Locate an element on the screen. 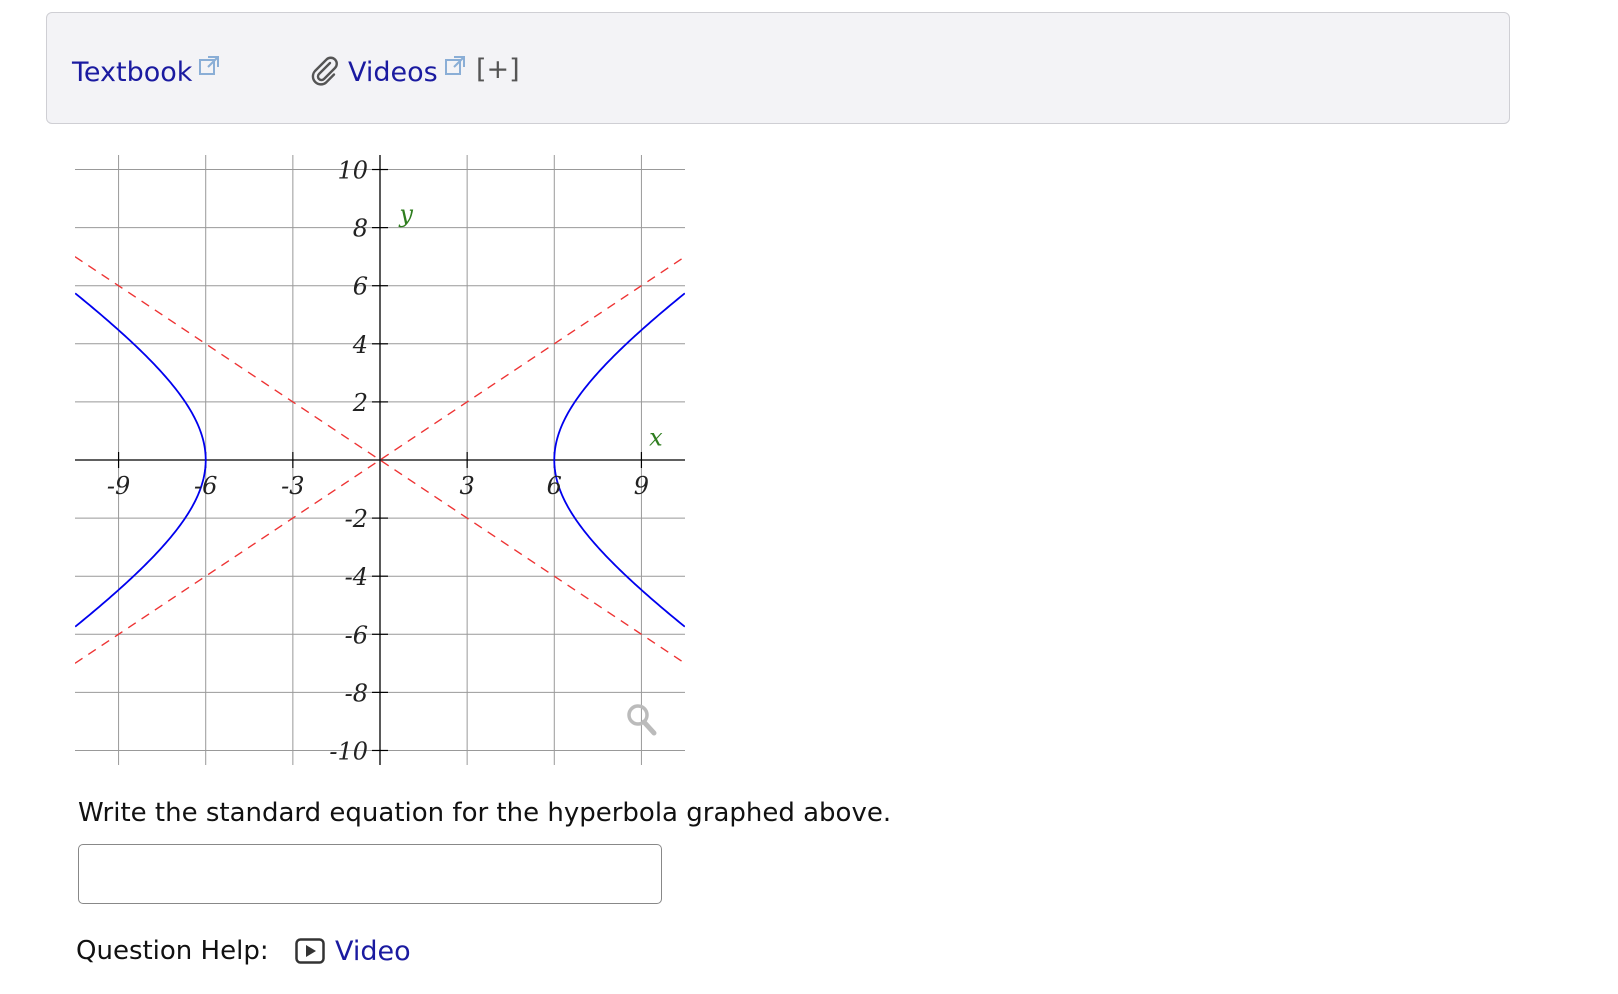 The width and height of the screenshot is (1618, 994). x-axis-label: x is located at coordinates (656, 437).